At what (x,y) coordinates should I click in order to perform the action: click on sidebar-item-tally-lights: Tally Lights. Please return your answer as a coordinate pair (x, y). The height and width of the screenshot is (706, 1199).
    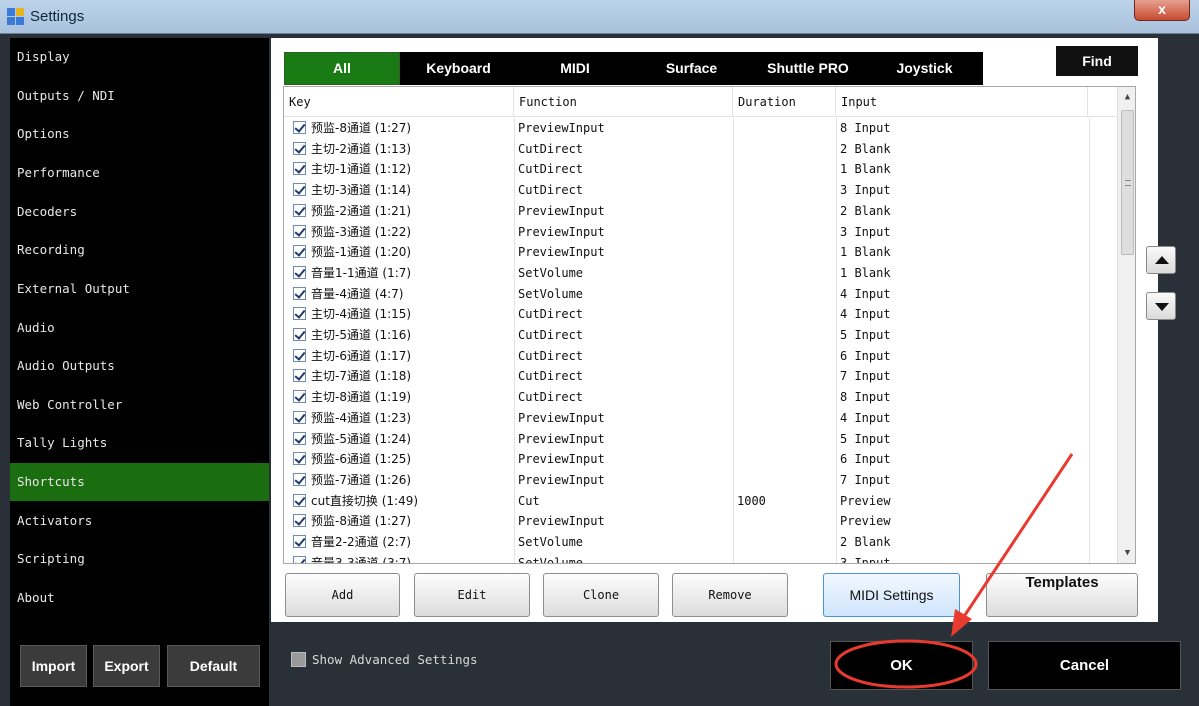
    Looking at the image, I should click on (139, 443).